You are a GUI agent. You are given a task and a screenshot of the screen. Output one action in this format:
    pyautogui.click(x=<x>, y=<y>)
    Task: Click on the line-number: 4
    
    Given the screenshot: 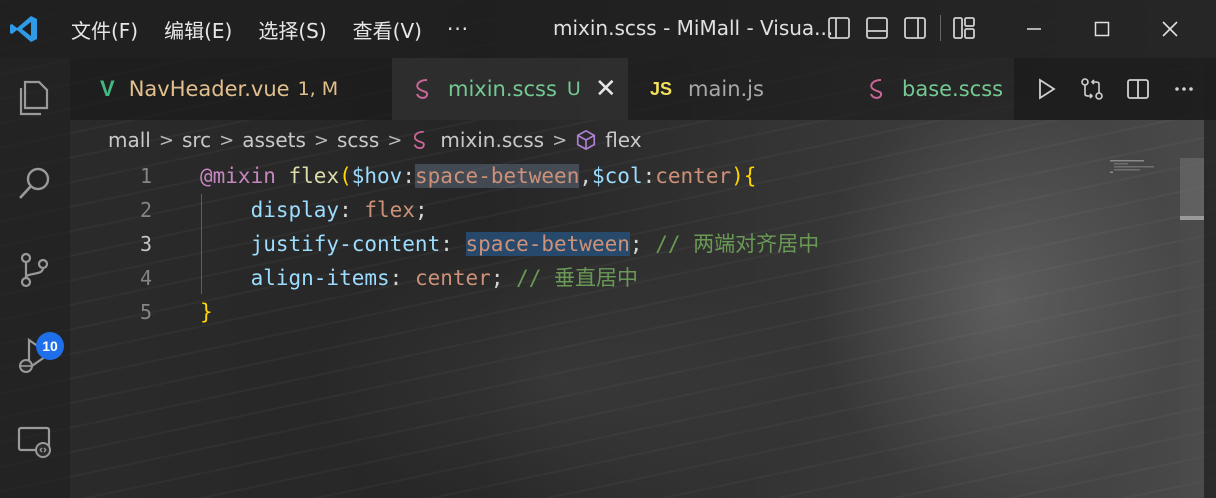 What is the action you would take?
    pyautogui.click(x=145, y=278)
    